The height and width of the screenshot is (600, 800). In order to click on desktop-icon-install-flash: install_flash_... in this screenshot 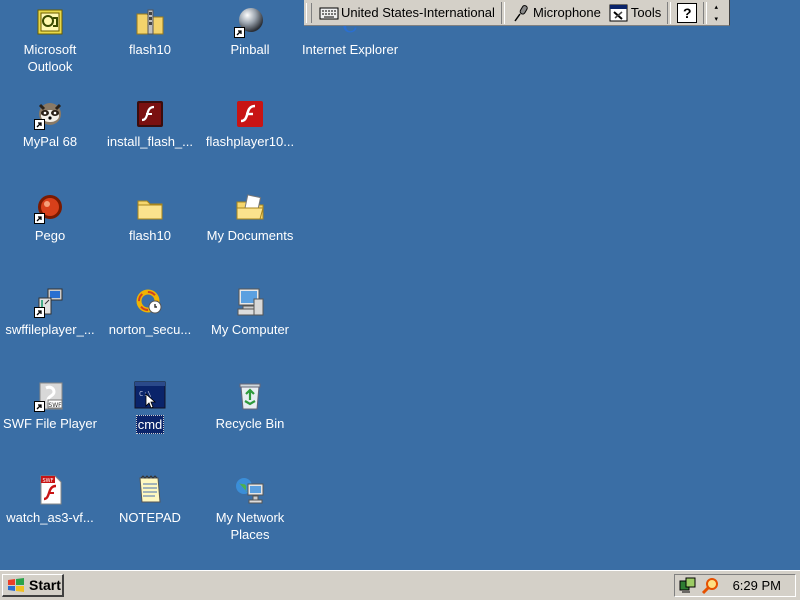, I will do `click(150, 139)`.